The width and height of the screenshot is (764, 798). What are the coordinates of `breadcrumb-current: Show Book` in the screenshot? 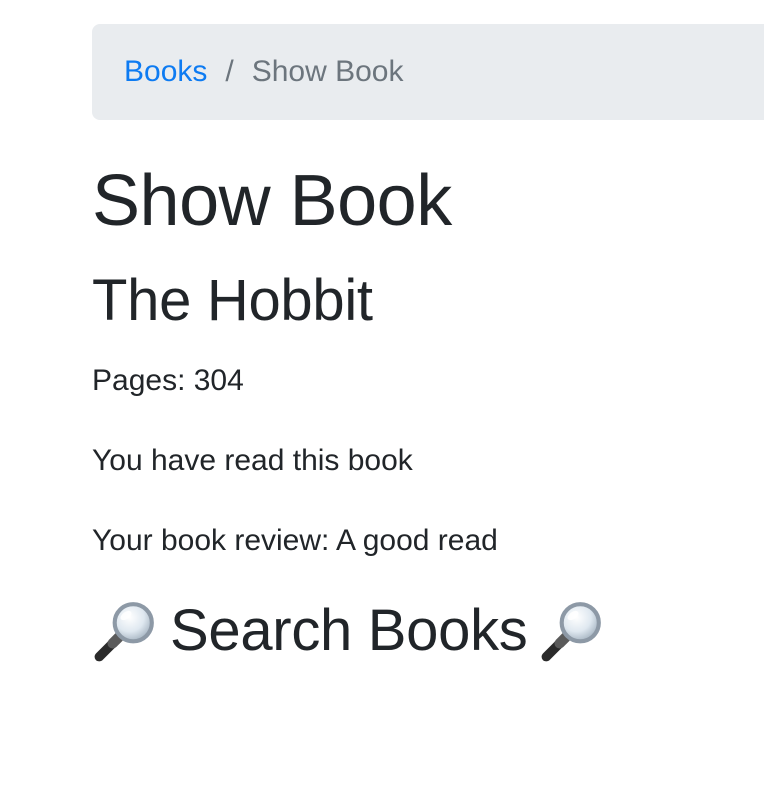 It's located at (327, 71).